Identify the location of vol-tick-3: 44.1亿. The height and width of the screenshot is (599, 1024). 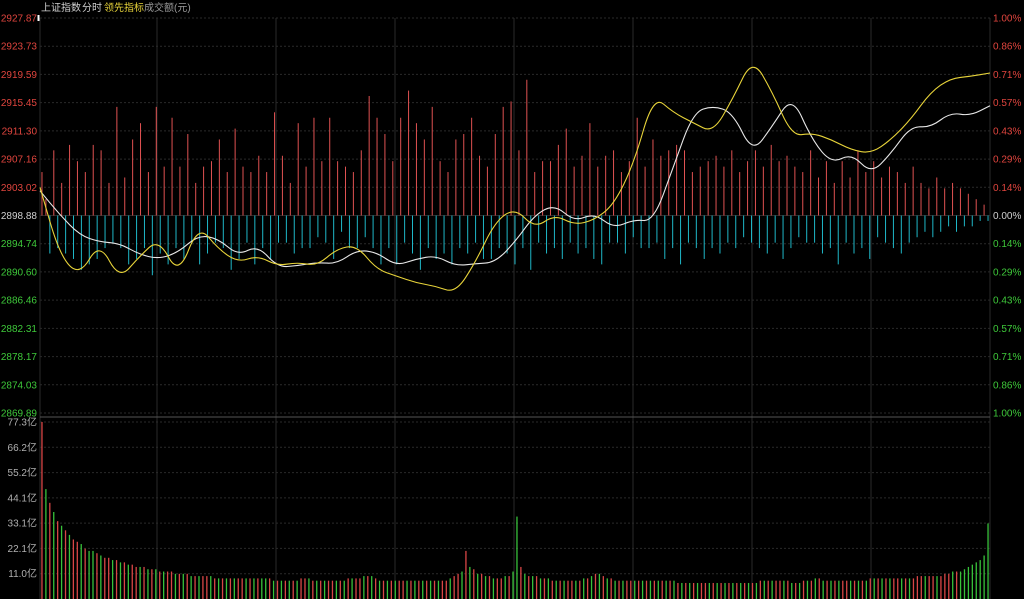
(22, 497).